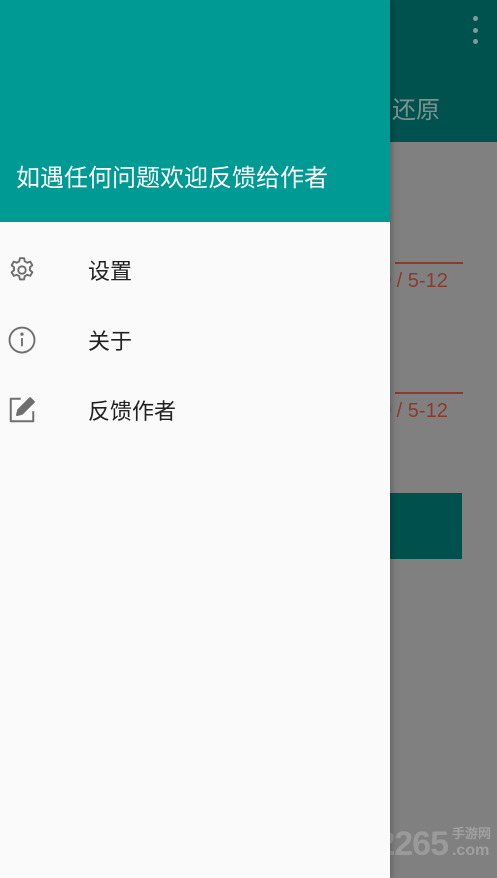 The height and width of the screenshot is (878, 497). I want to click on overflow-menu-icon, so click(475, 30).